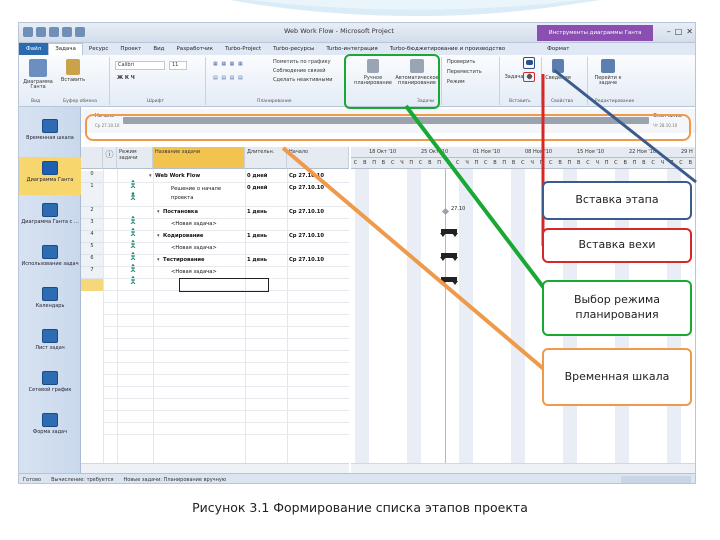 This screenshot has width=720, height=540. Describe the element at coordinates (50, 134) in the screenshot. I see `view-bar-item: Временная шкала` at that location.